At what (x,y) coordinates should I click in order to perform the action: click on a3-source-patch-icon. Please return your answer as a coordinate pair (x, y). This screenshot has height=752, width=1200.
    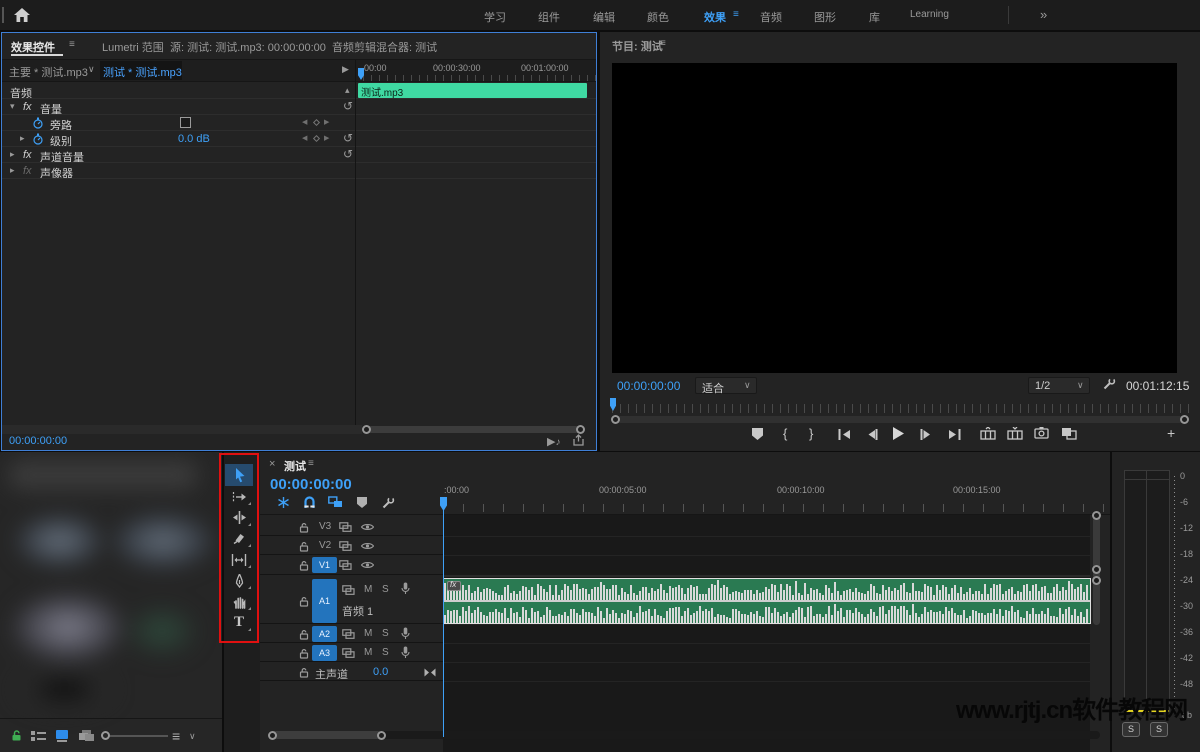
    Looking at the image, I should click on (348, 653).